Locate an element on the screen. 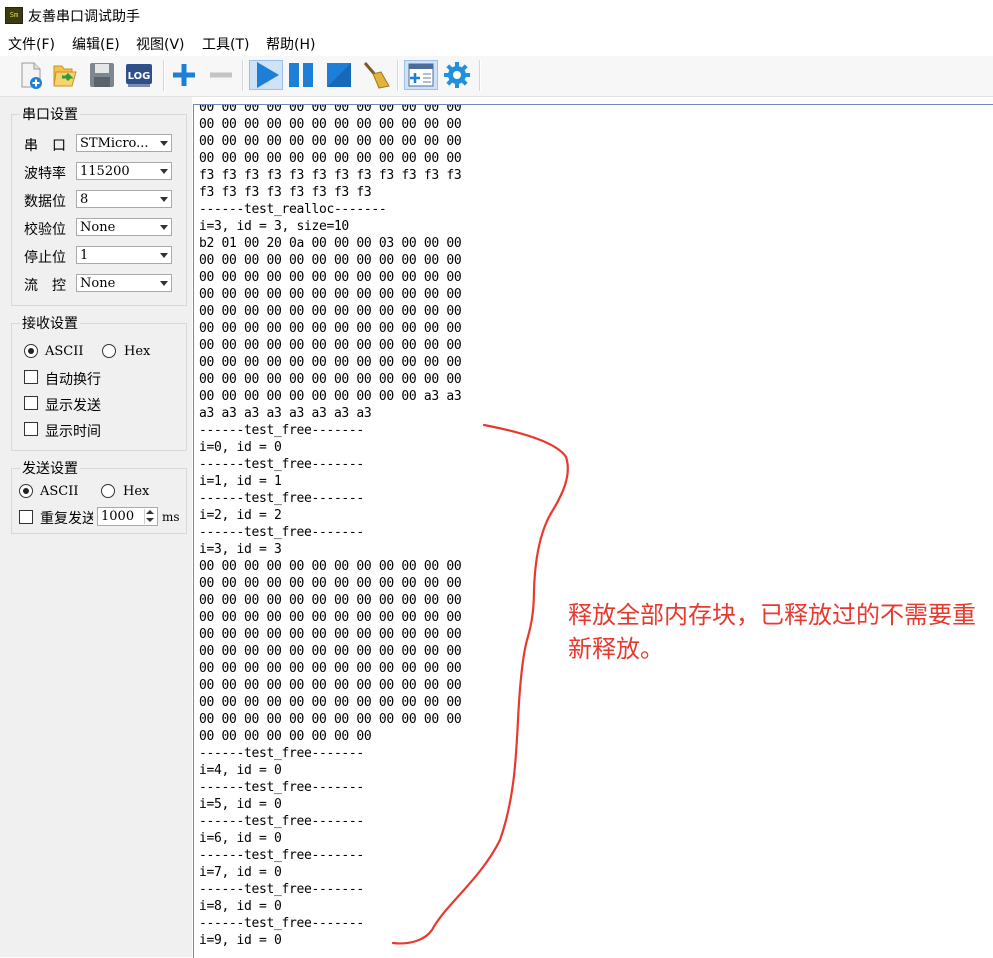 The height and width of the screenshot is (958, 993). show-send-label: 显示发送 is located at coordinates (73, 406).